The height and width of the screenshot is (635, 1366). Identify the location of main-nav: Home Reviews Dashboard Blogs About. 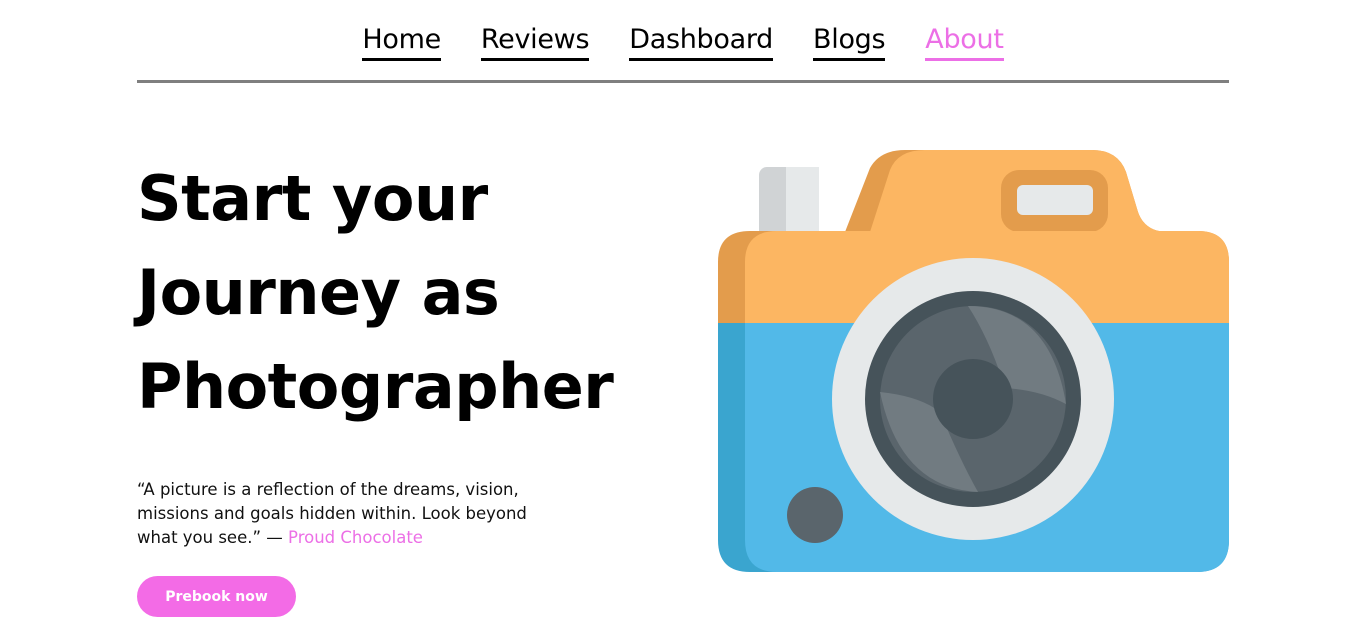
(683, 41).